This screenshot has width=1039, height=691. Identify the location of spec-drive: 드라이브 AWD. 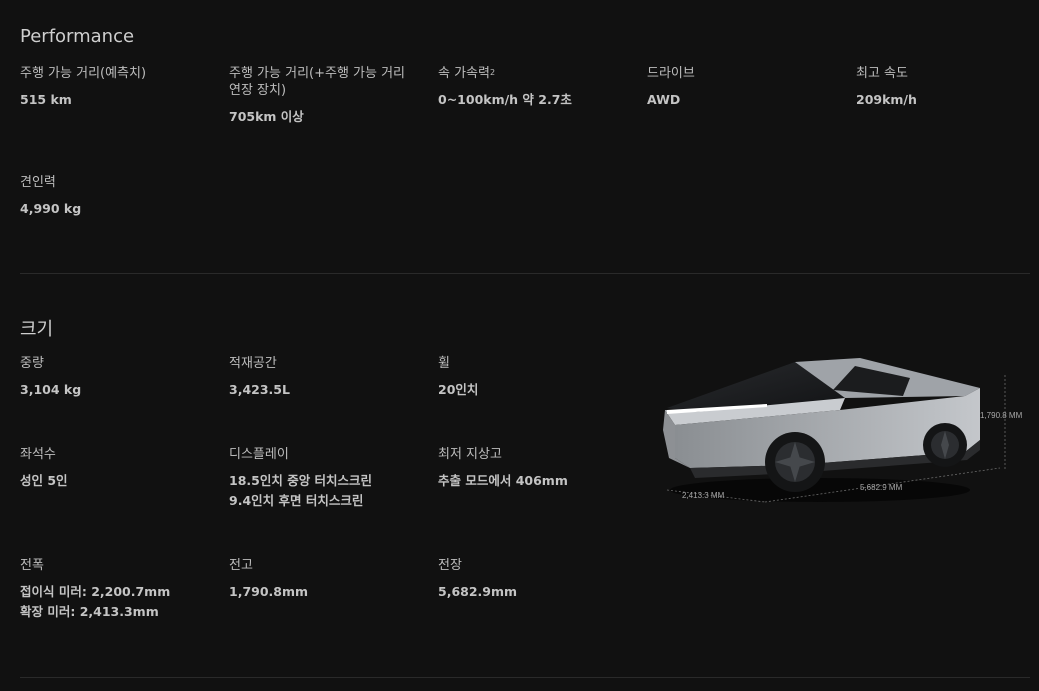
(742, 87).